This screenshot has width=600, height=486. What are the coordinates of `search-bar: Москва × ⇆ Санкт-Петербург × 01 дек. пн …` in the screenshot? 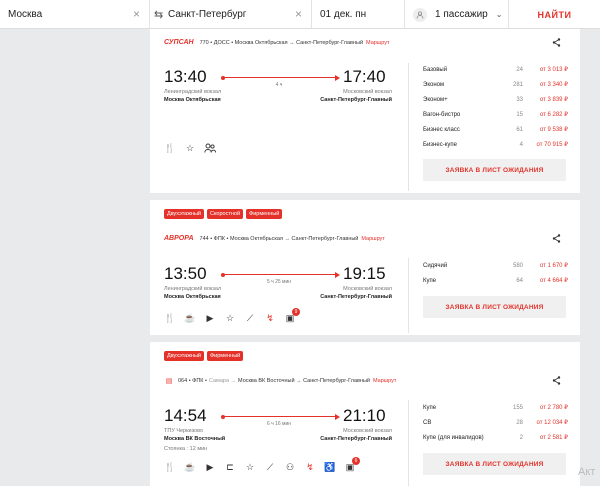 It's located at (300, 14).